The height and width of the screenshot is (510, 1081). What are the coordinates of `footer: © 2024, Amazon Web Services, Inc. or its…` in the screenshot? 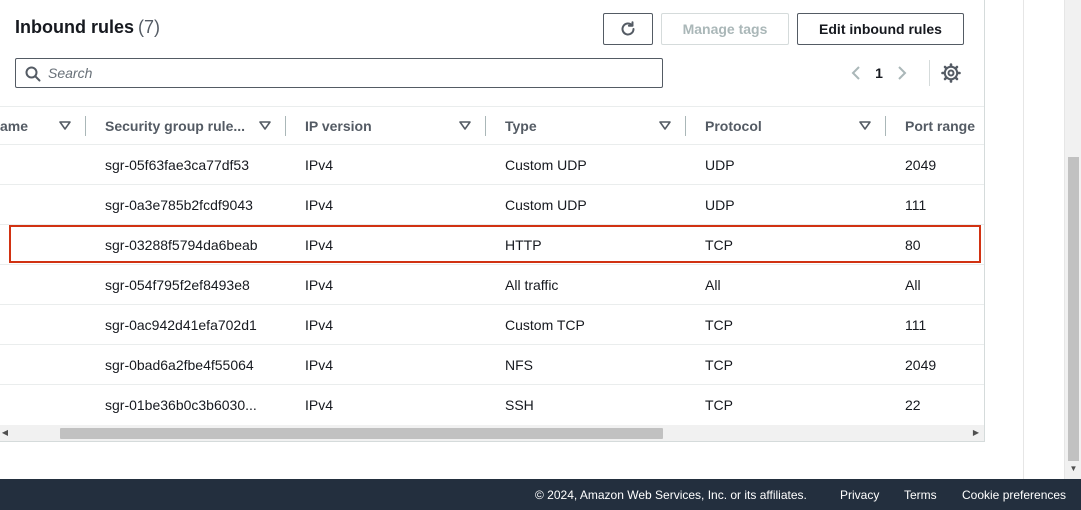 It's located at (540, 494).